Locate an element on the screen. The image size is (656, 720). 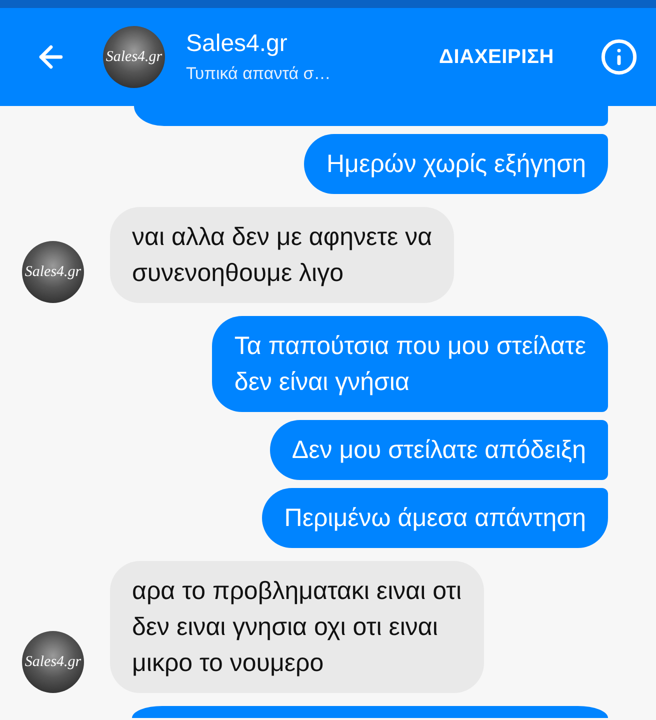
message-bubble: Περιμένω άμεσα απάντηση is located at coordinates (435, 518).